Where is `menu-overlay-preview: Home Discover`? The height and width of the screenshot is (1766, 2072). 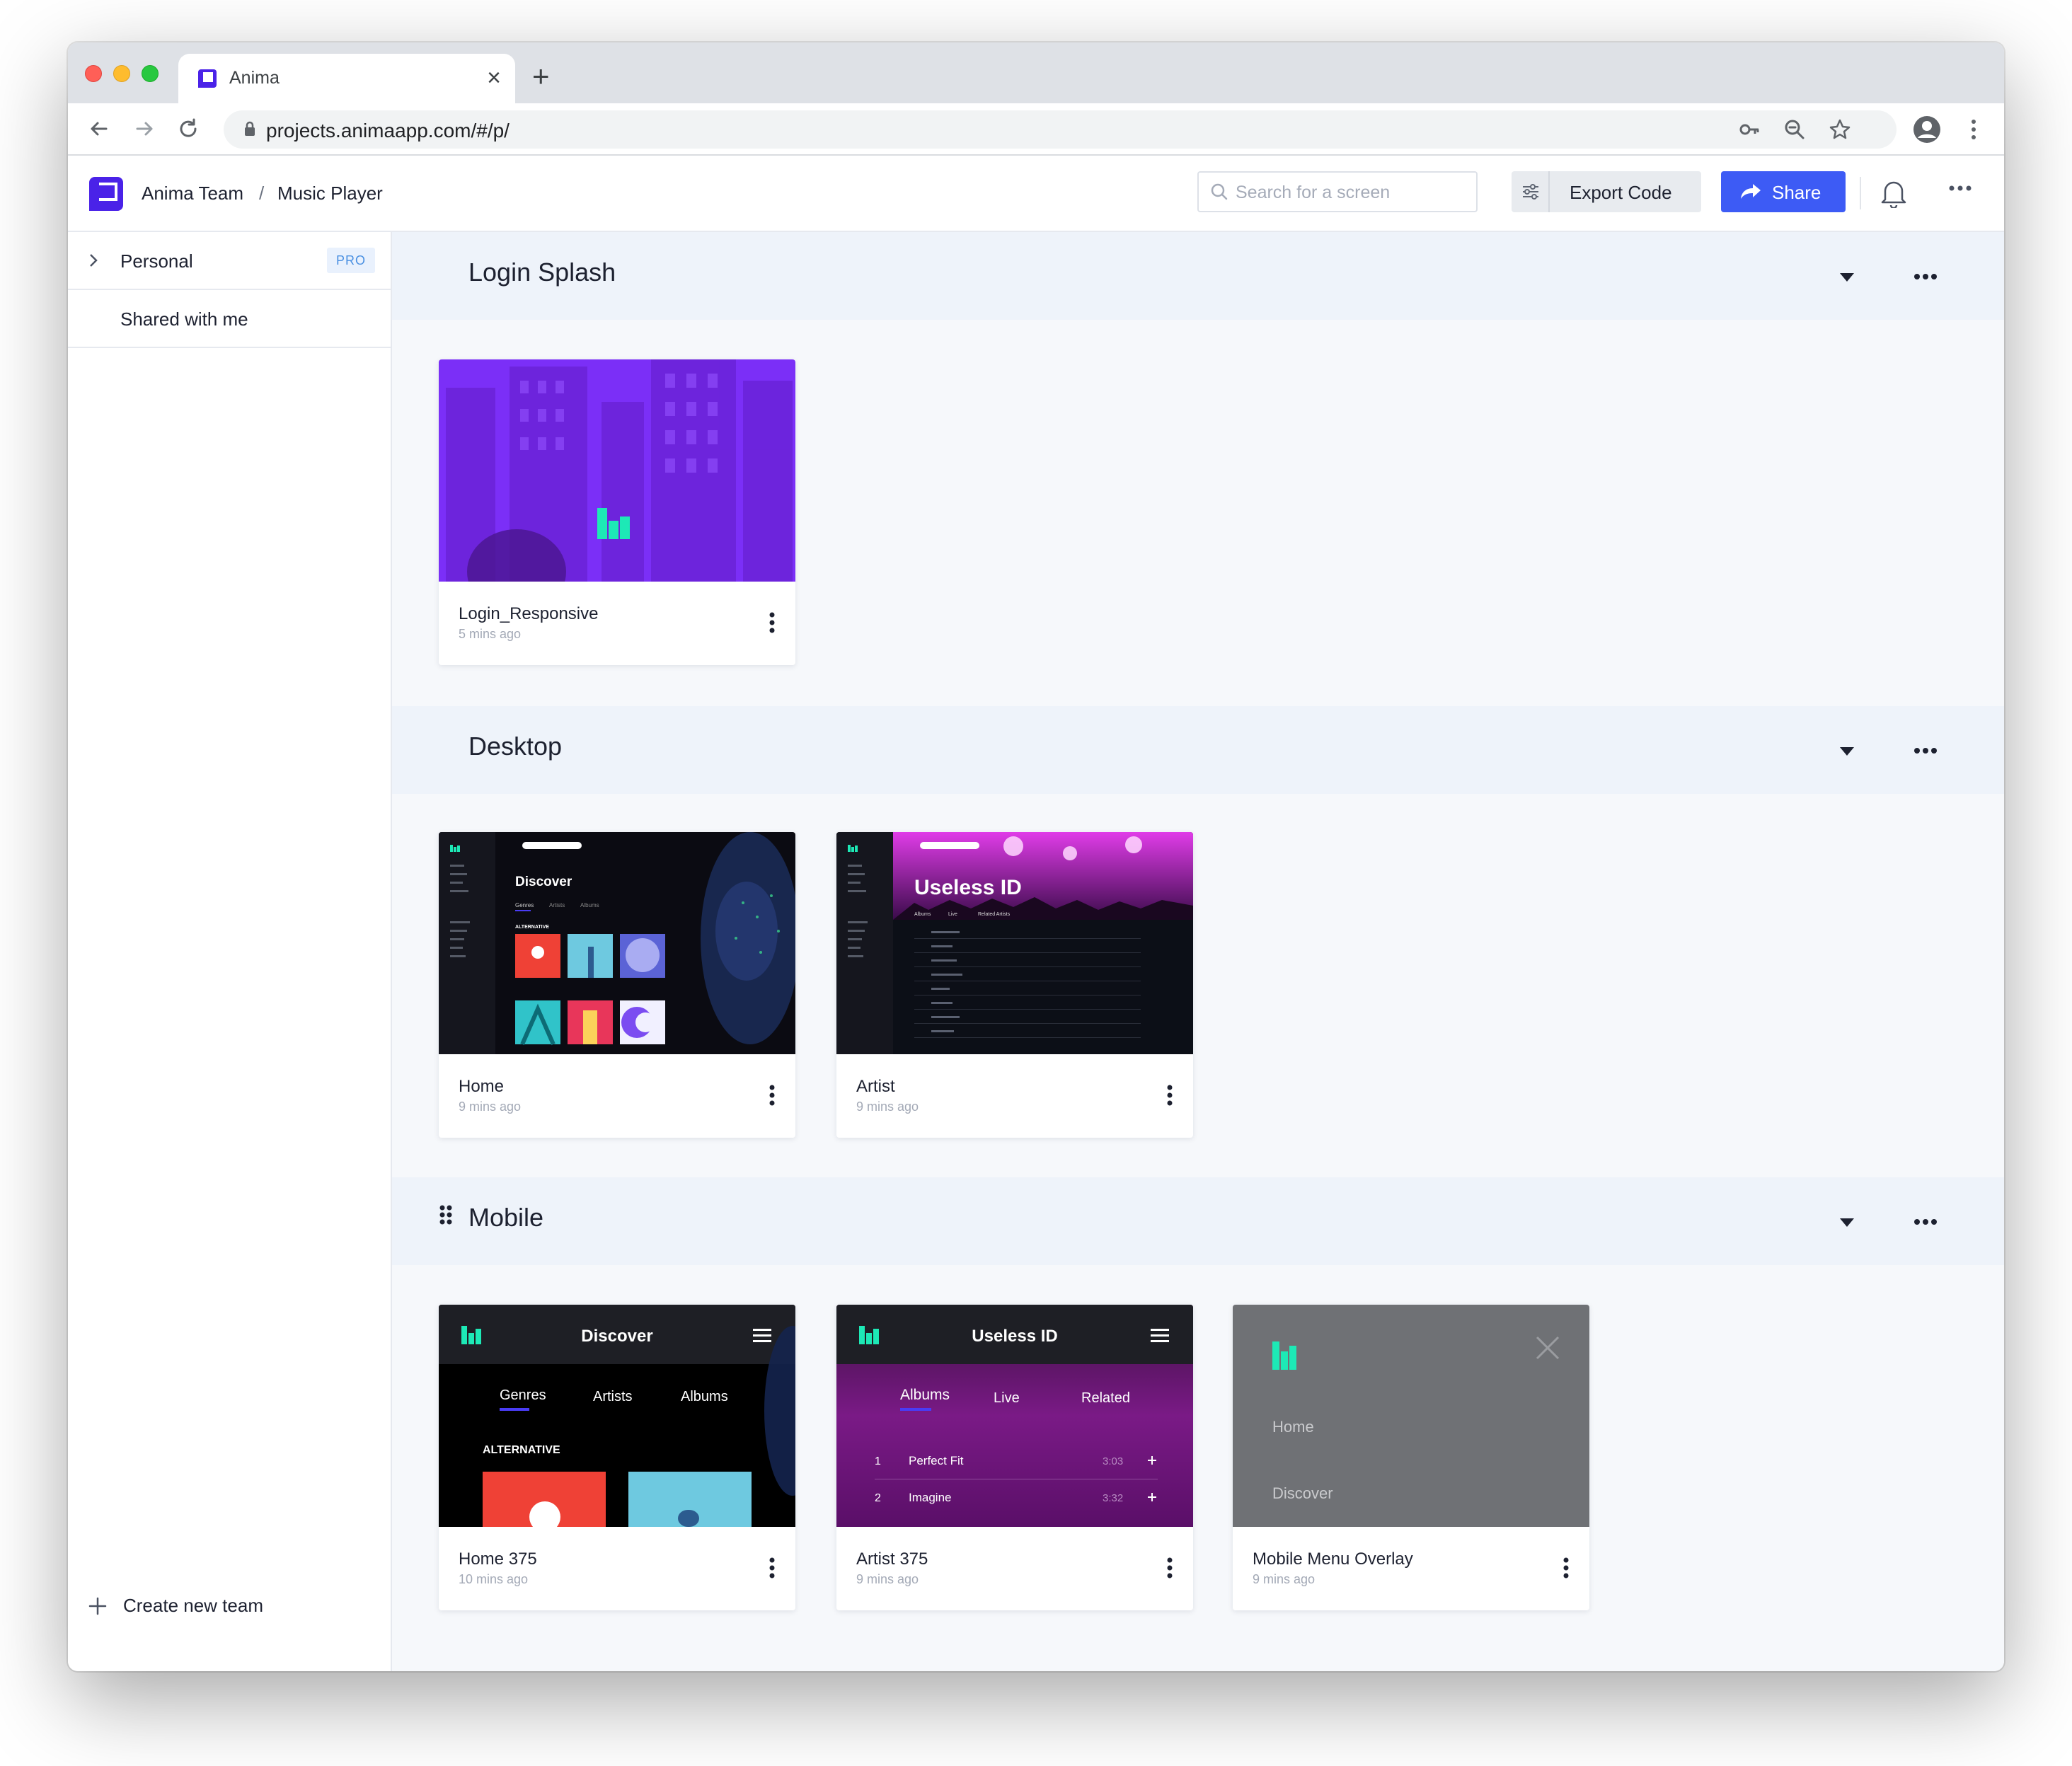
menu-overlay-preview: Home Discover is located at coordinates (1411, 1416).